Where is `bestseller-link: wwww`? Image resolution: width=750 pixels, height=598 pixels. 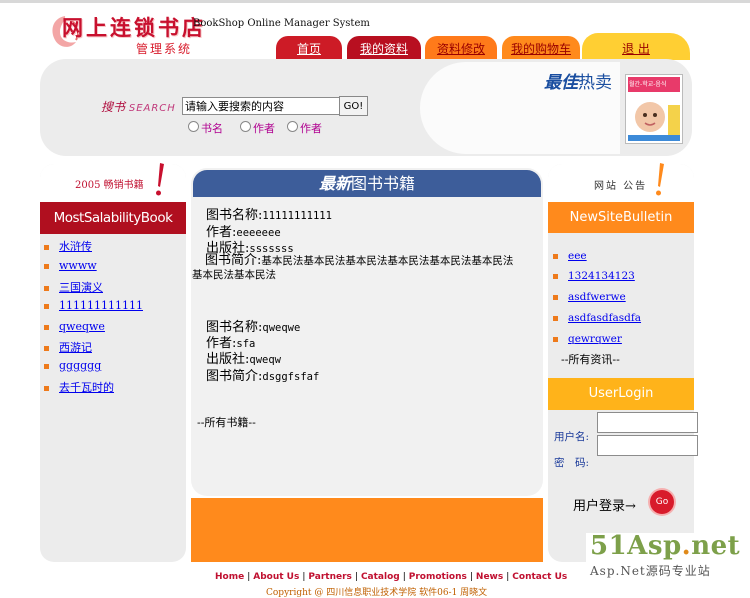
bestseller-link: wwww is located at coordinates (78, 265).